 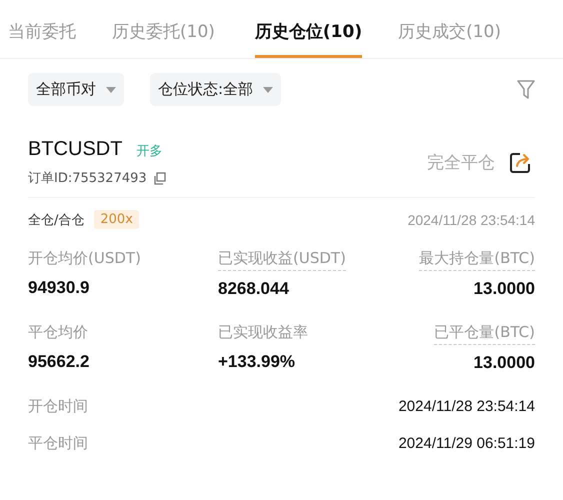 I want to click on tab: 当前委托, so click(x=42, y=37).